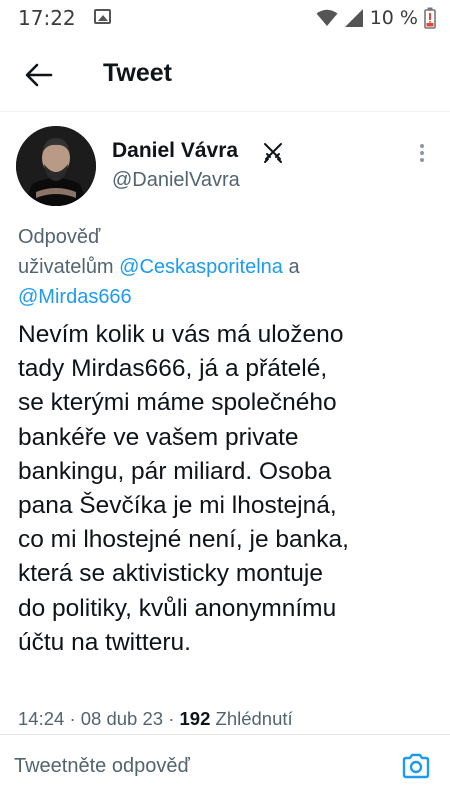  I want to click on tweet-text-line: do politiky, kvůli anonymnímu, so click(177, 608).